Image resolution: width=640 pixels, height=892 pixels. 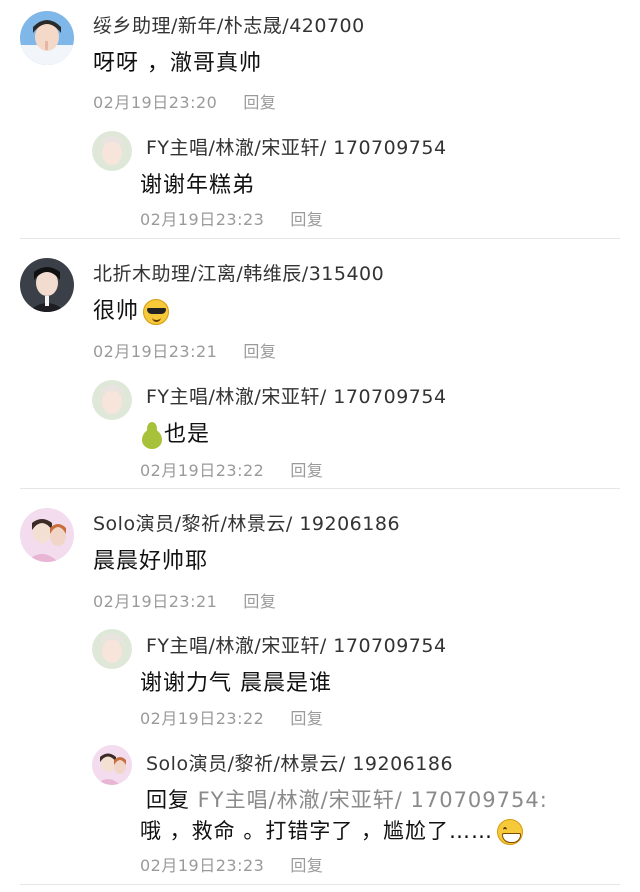 What do you see at coordinates (155, 102) in the screenshot?
I see `comment-time: 02月19日23:20` at bounding box center [155, 102].